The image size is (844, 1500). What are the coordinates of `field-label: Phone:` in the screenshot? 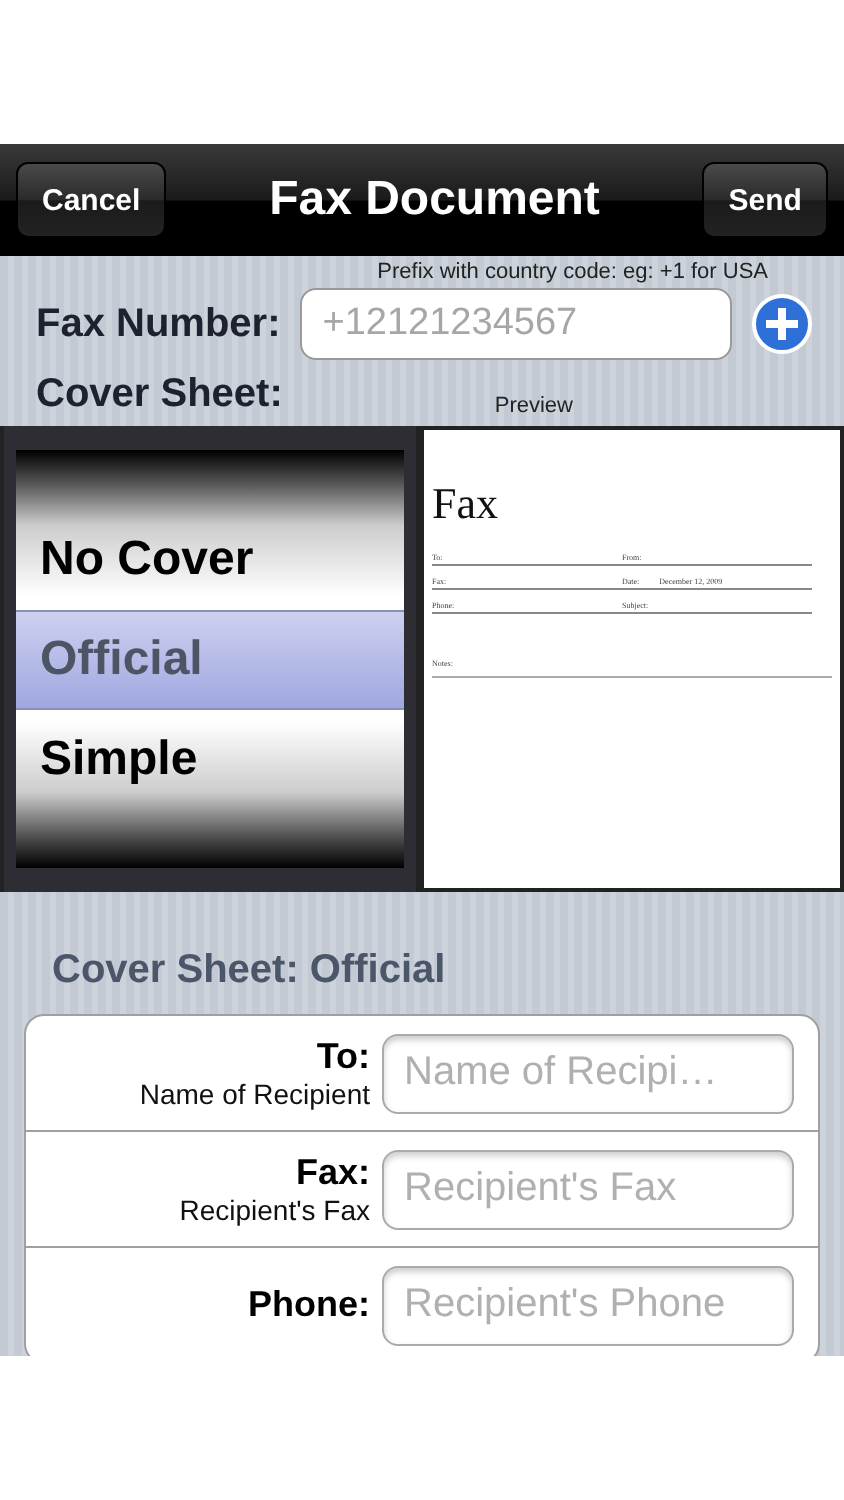 It's located at (308, 1305).